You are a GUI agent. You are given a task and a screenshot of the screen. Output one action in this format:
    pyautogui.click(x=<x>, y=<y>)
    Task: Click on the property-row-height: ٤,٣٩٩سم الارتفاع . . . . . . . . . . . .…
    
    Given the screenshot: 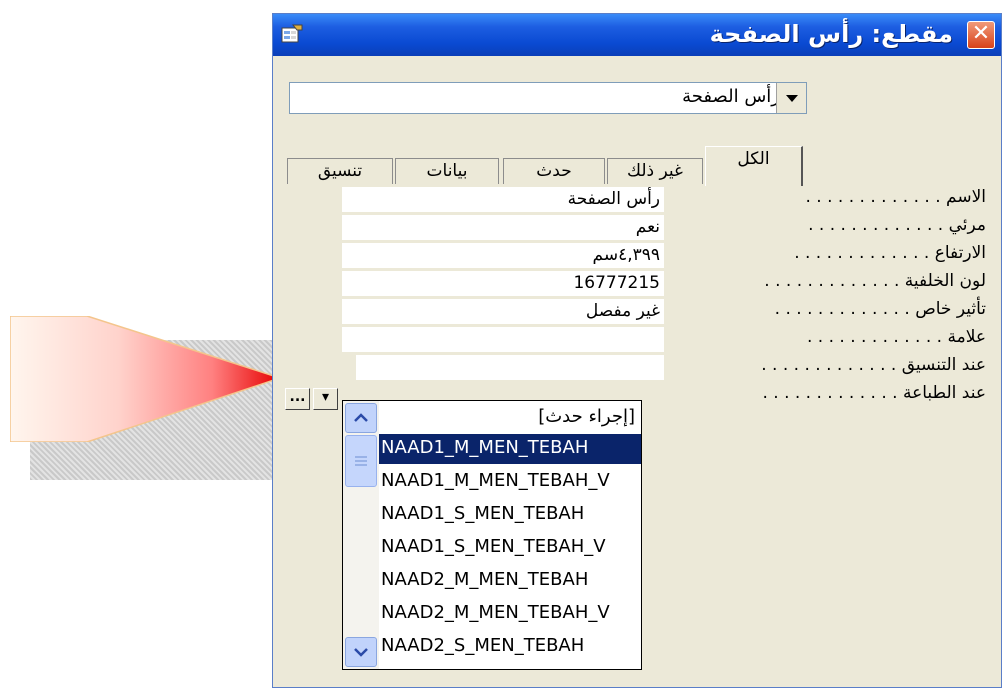 What is the action you would take?
    pyautogui.click(x=639, y=256)
    